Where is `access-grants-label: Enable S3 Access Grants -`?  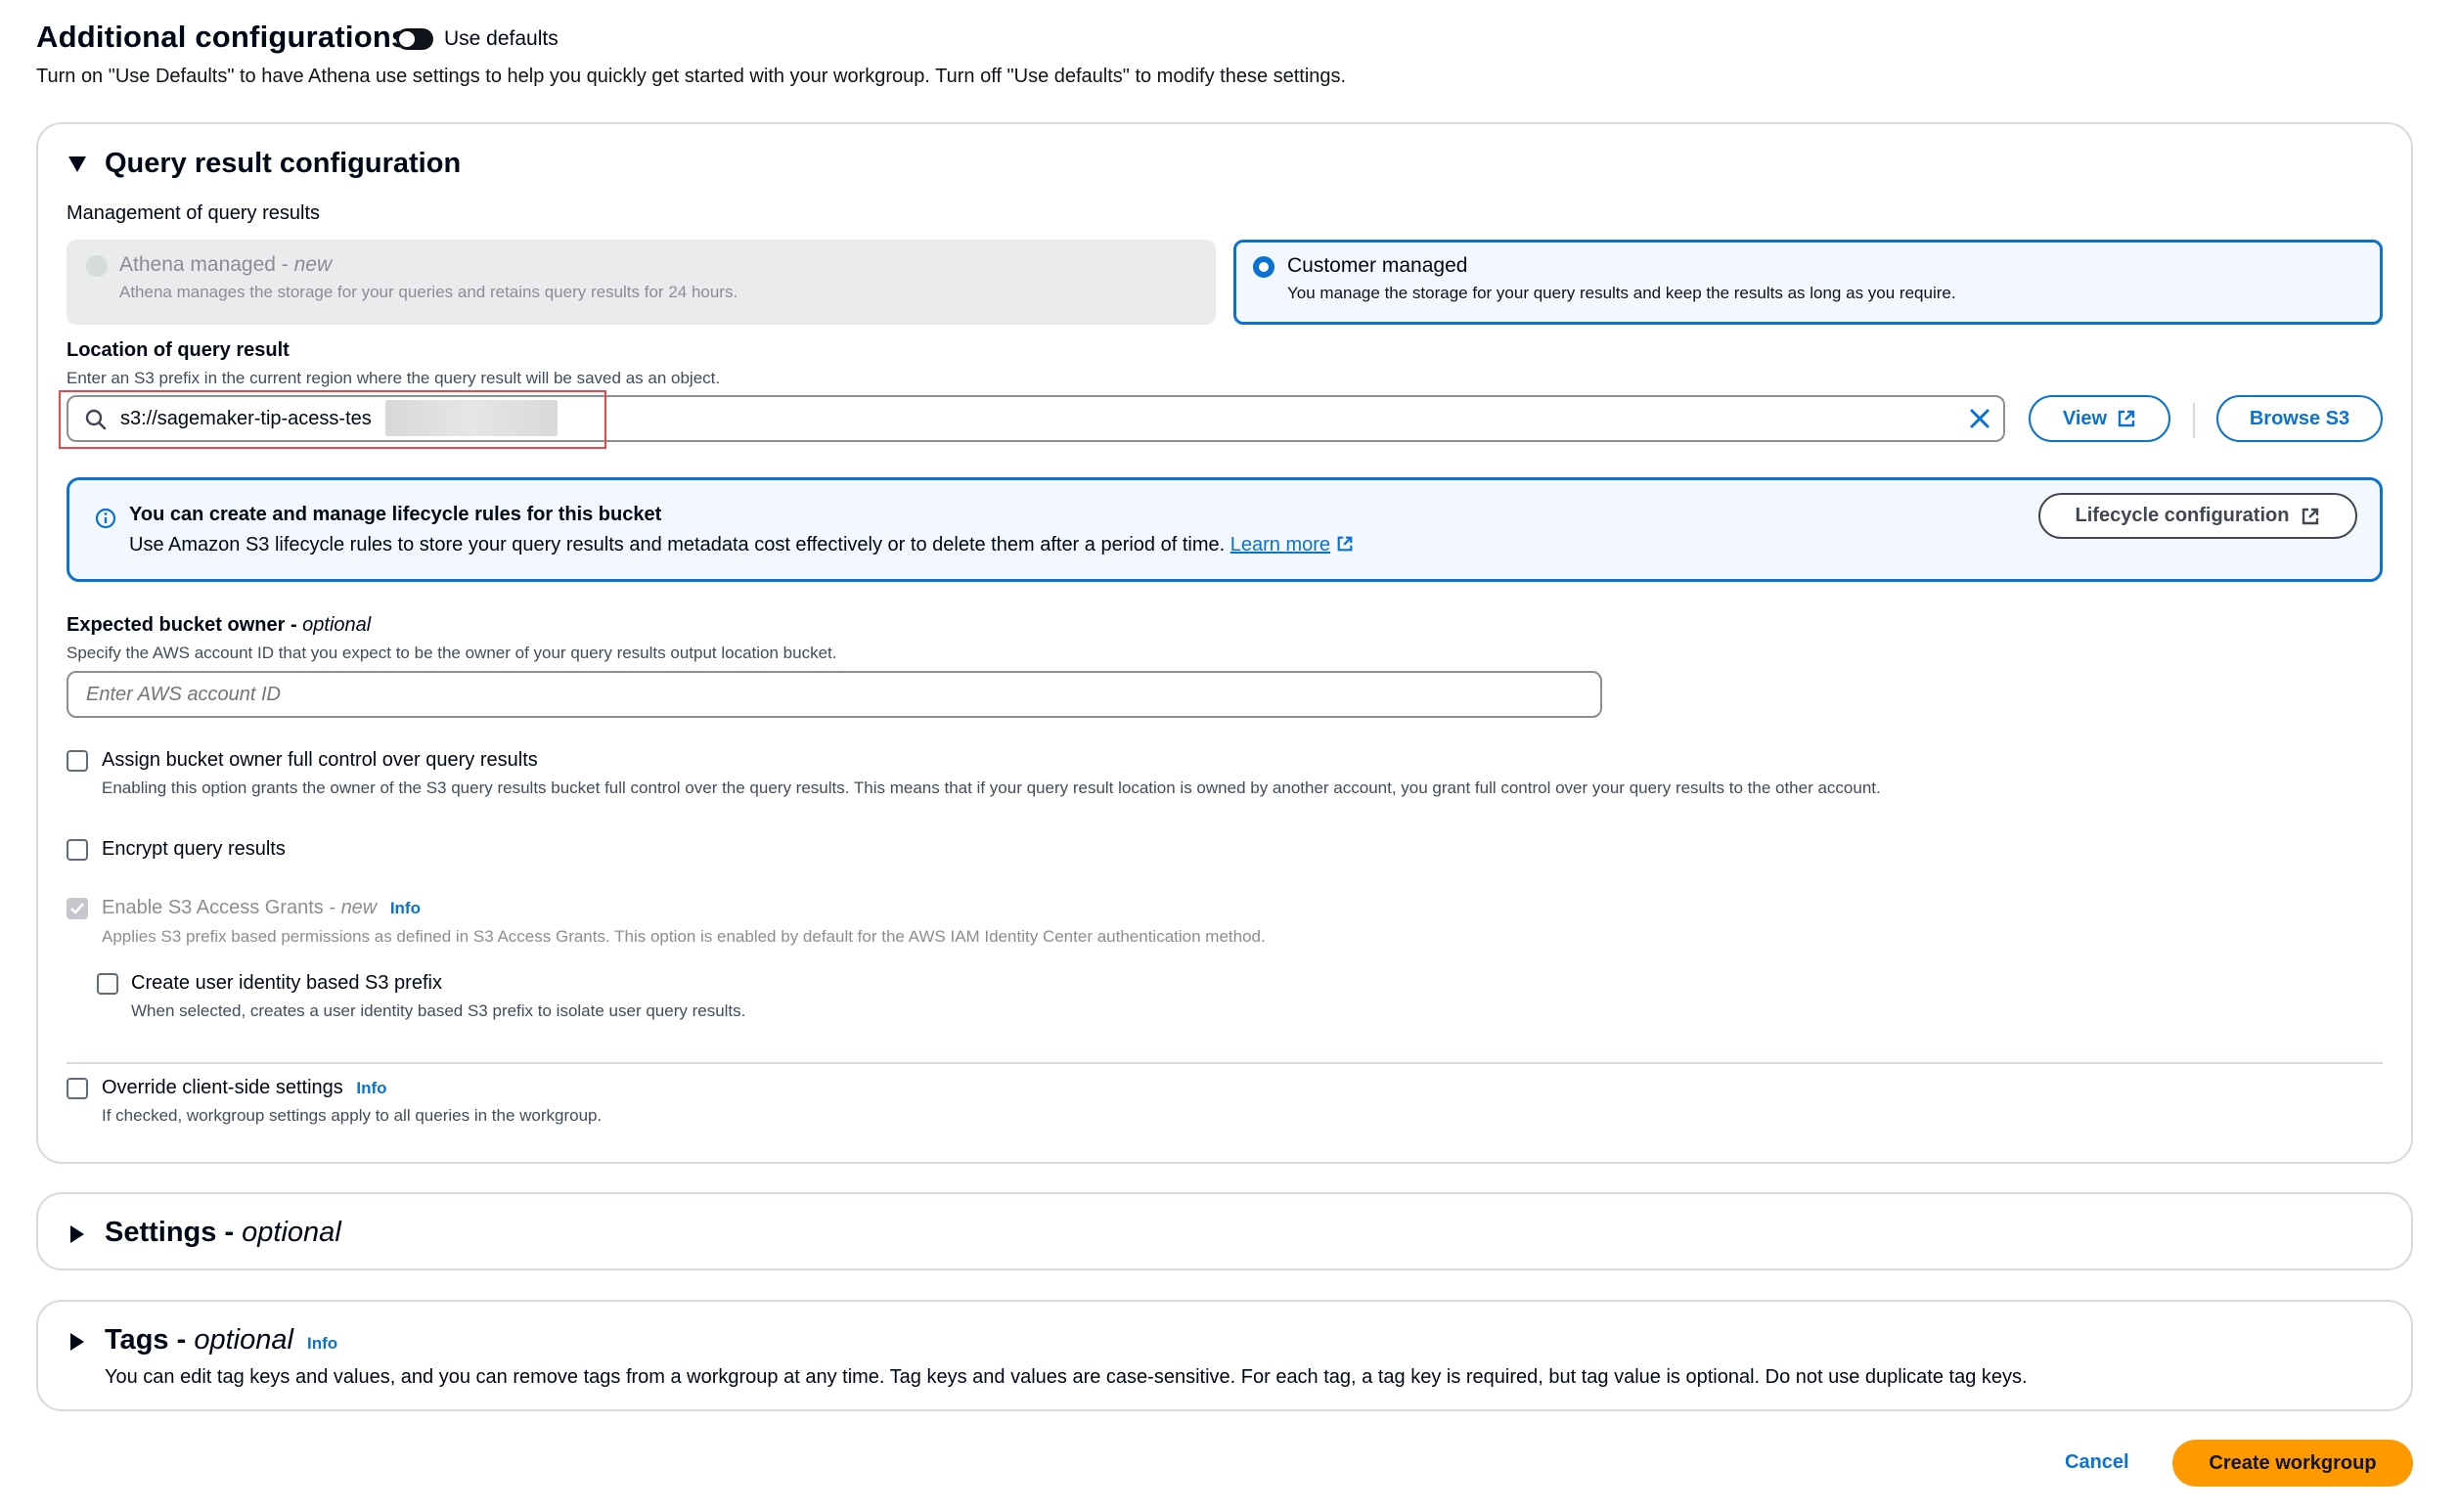
access-grants-label: Enable S3 Access Grants - is located at coordinates (221, 908).